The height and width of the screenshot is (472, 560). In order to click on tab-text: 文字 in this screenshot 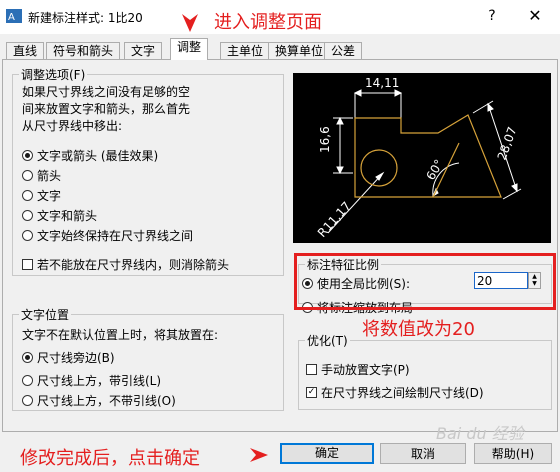, I will do `click(143, 50)`.